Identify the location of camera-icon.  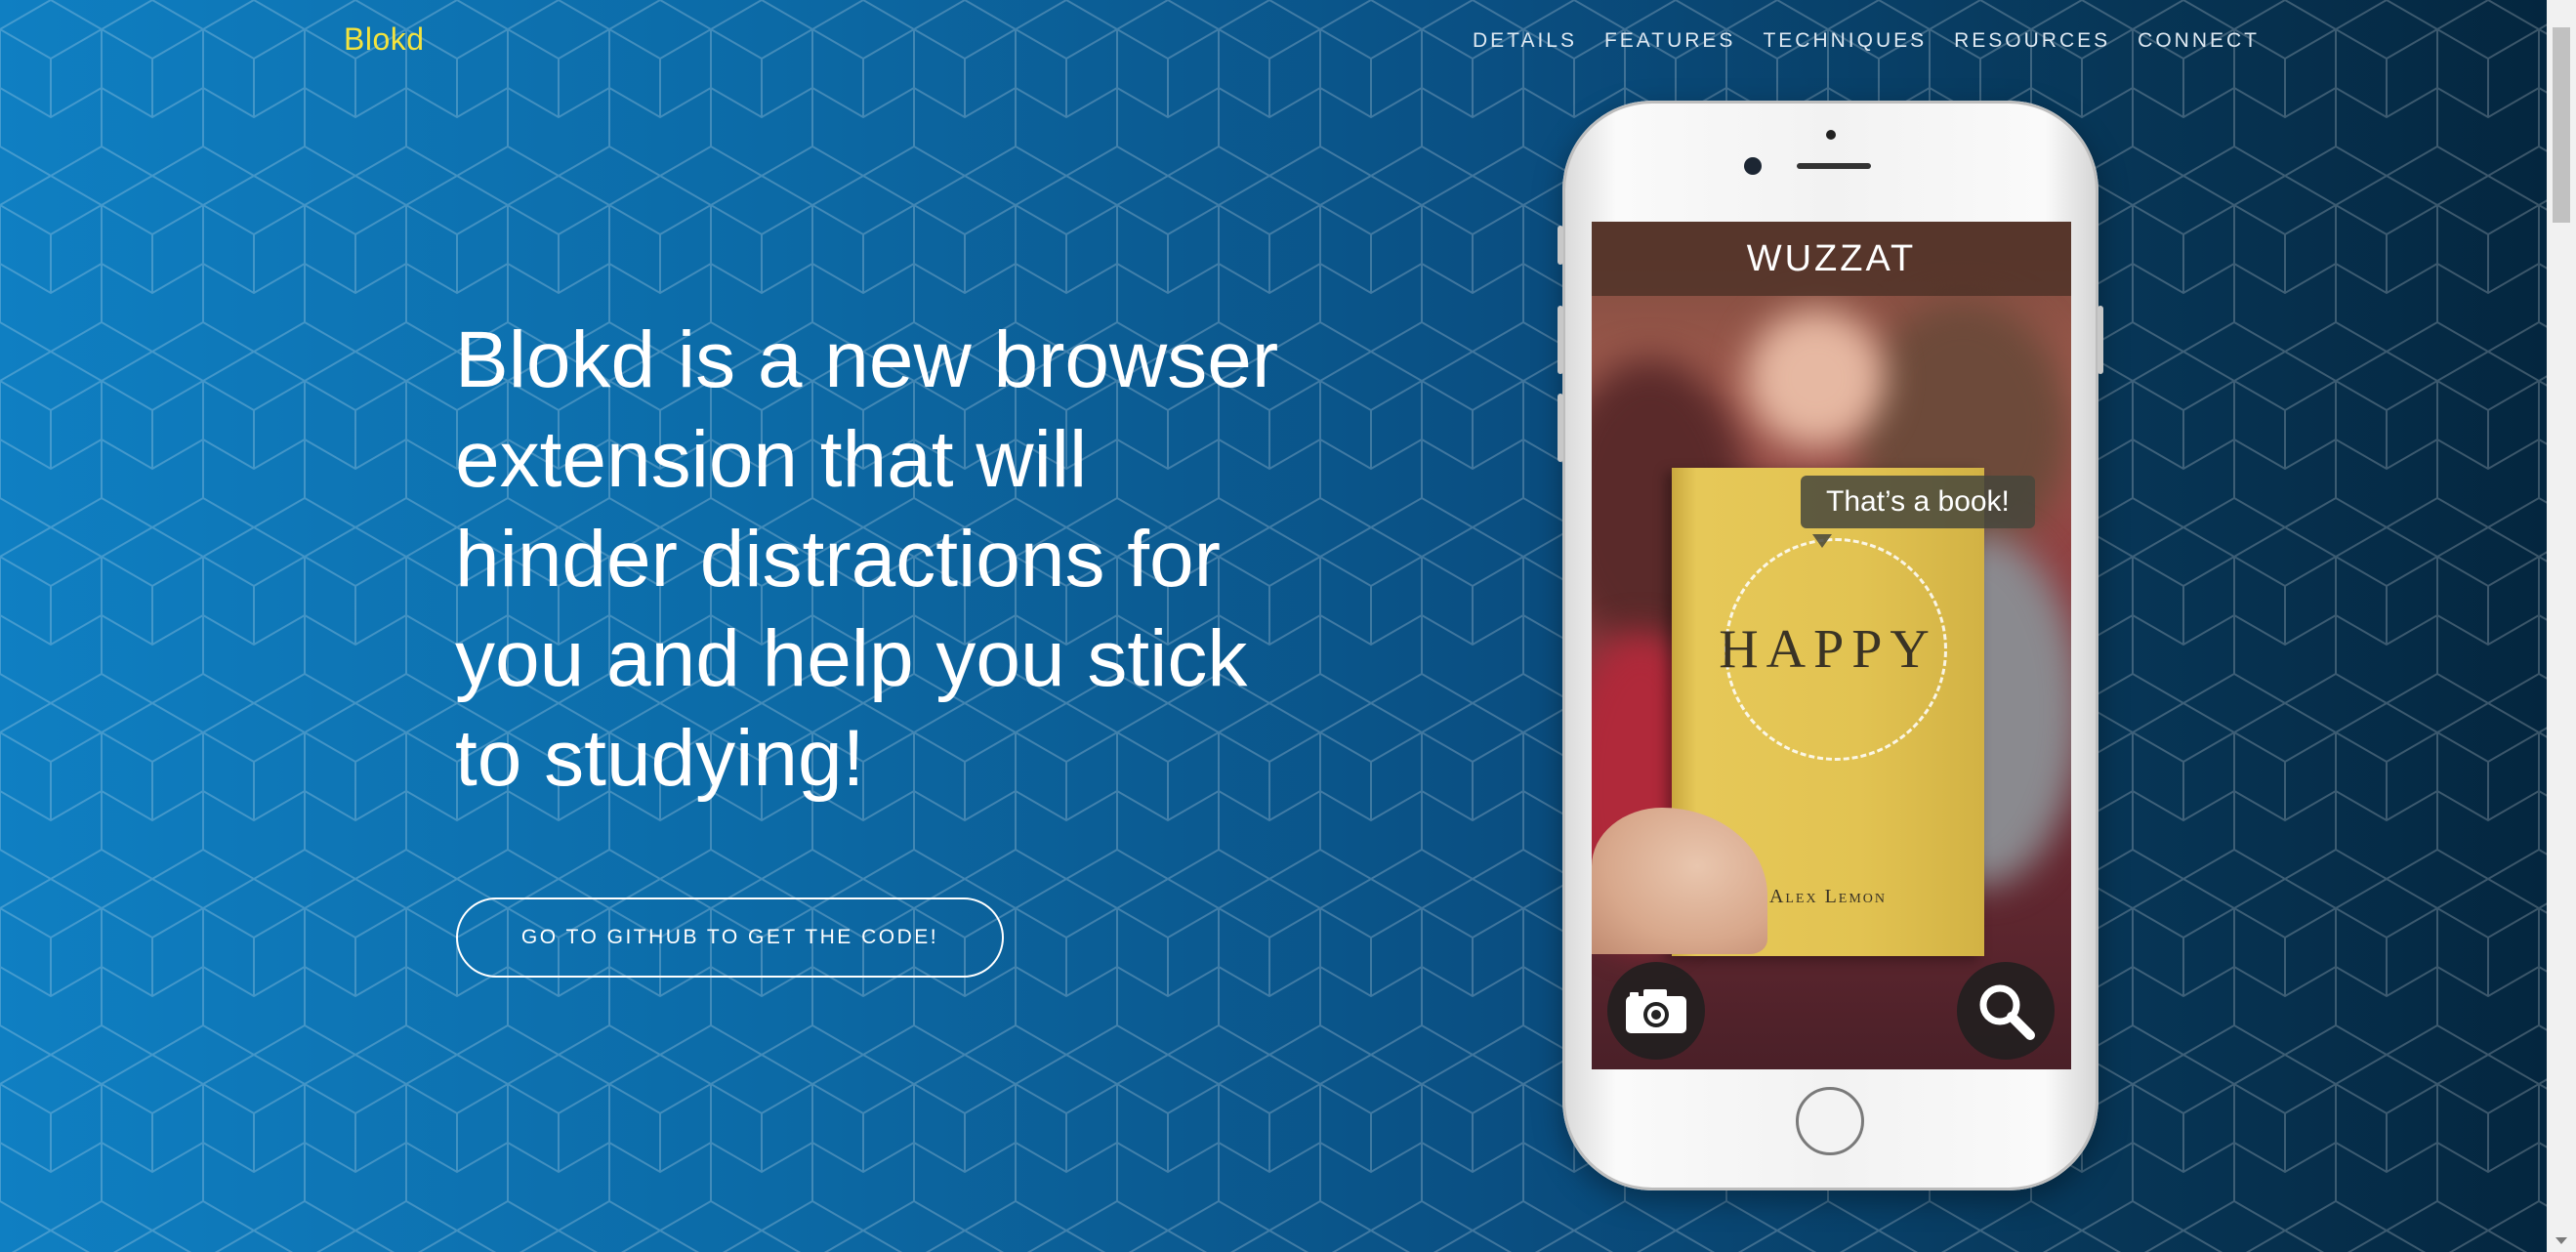
(1656, 1011).